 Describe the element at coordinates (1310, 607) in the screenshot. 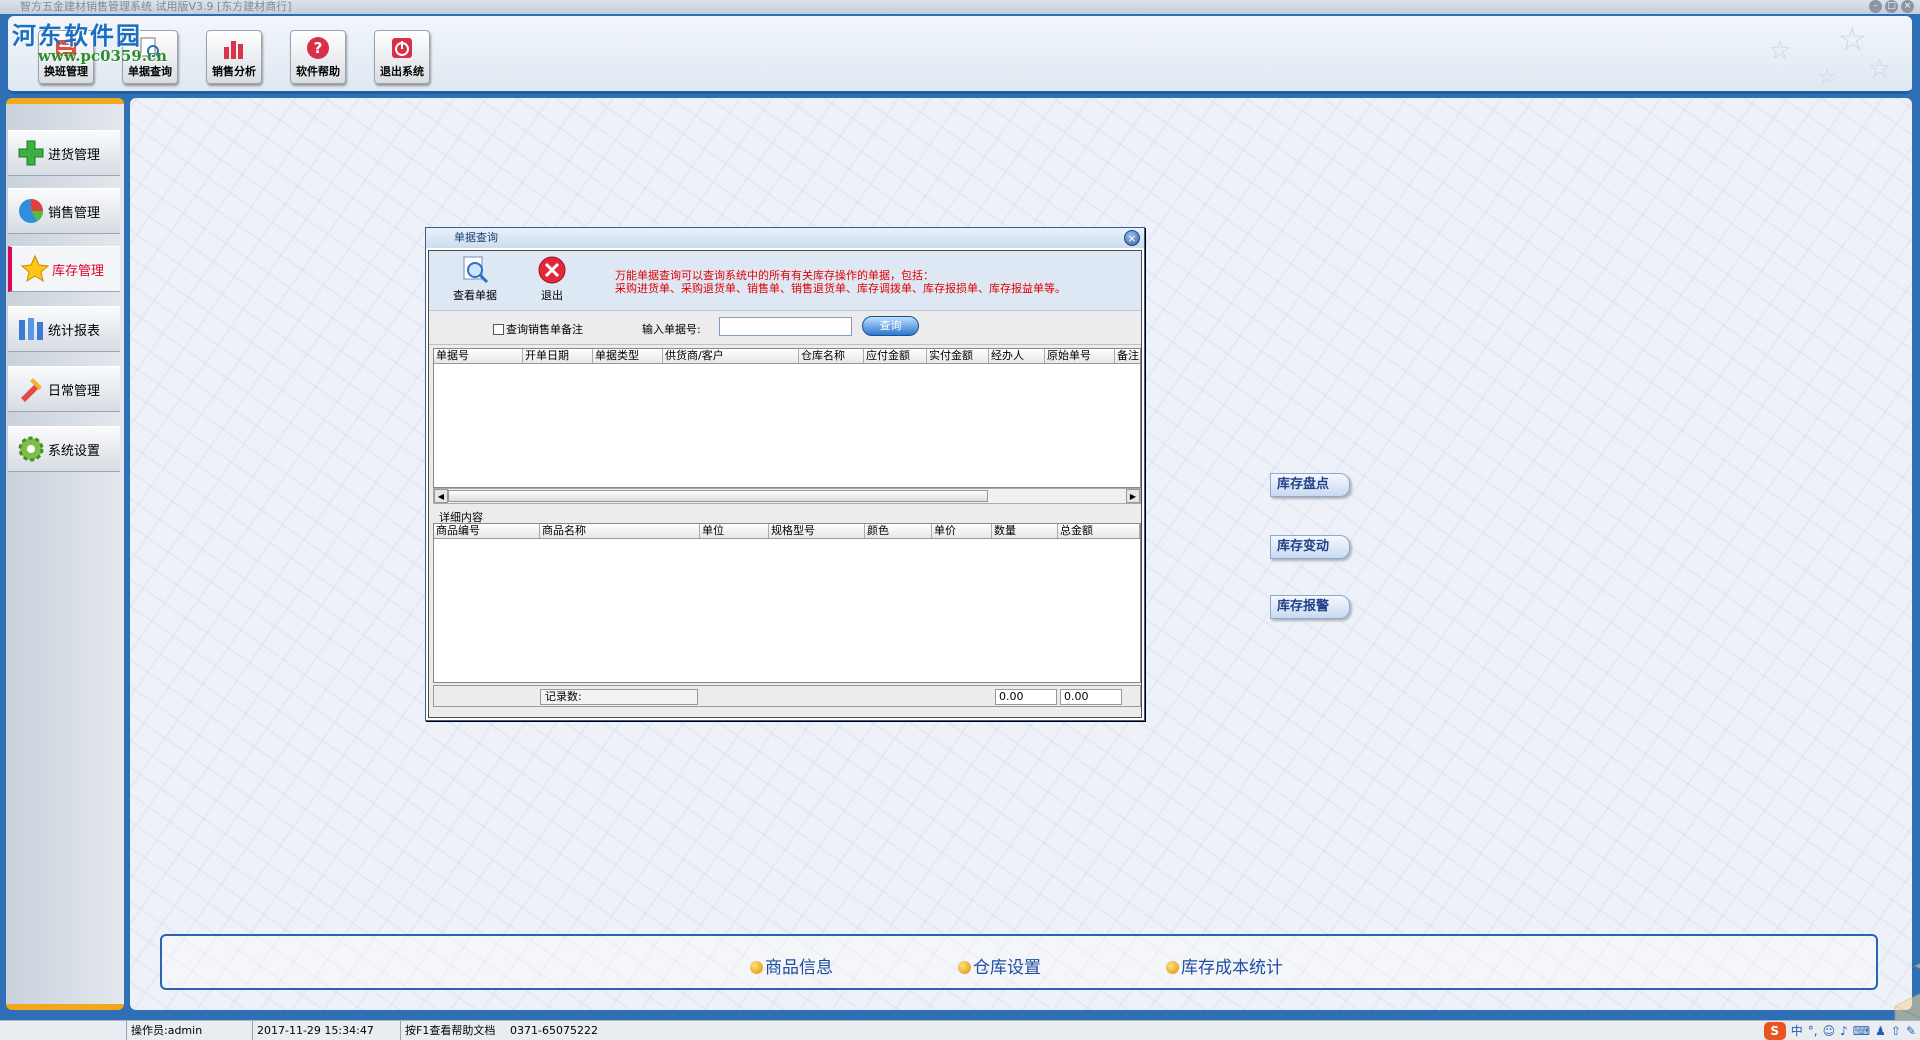

I see `inventory-alarm-link: 库存报警` at that location.